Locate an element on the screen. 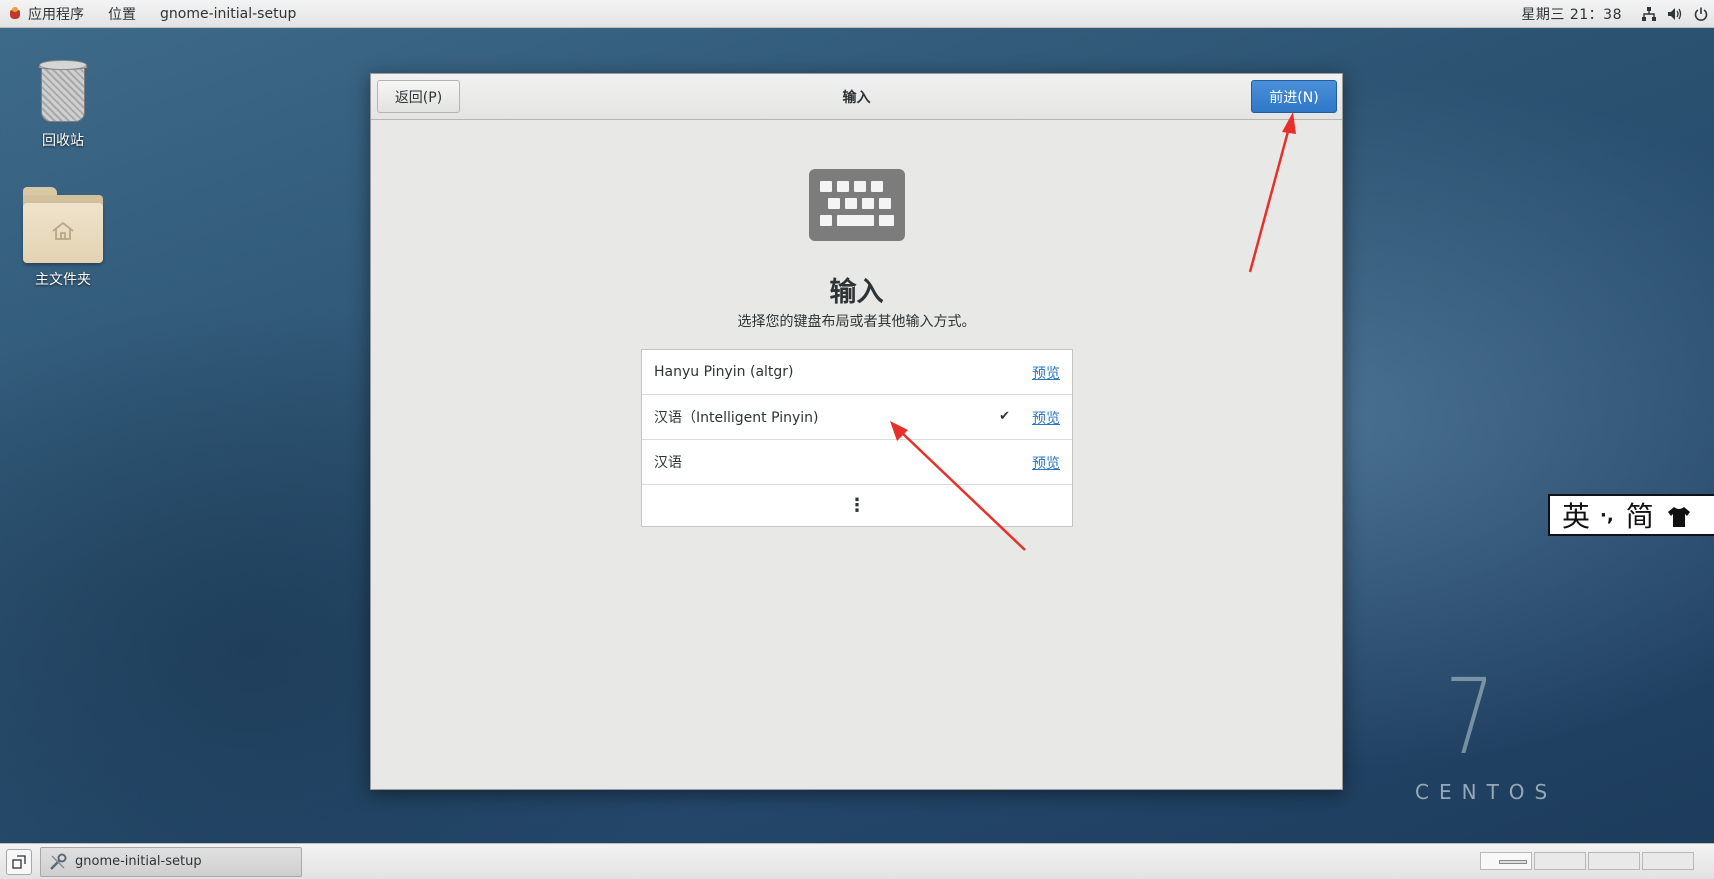  clock: 星期三 21：38 is located at coordinates (1578, 14).